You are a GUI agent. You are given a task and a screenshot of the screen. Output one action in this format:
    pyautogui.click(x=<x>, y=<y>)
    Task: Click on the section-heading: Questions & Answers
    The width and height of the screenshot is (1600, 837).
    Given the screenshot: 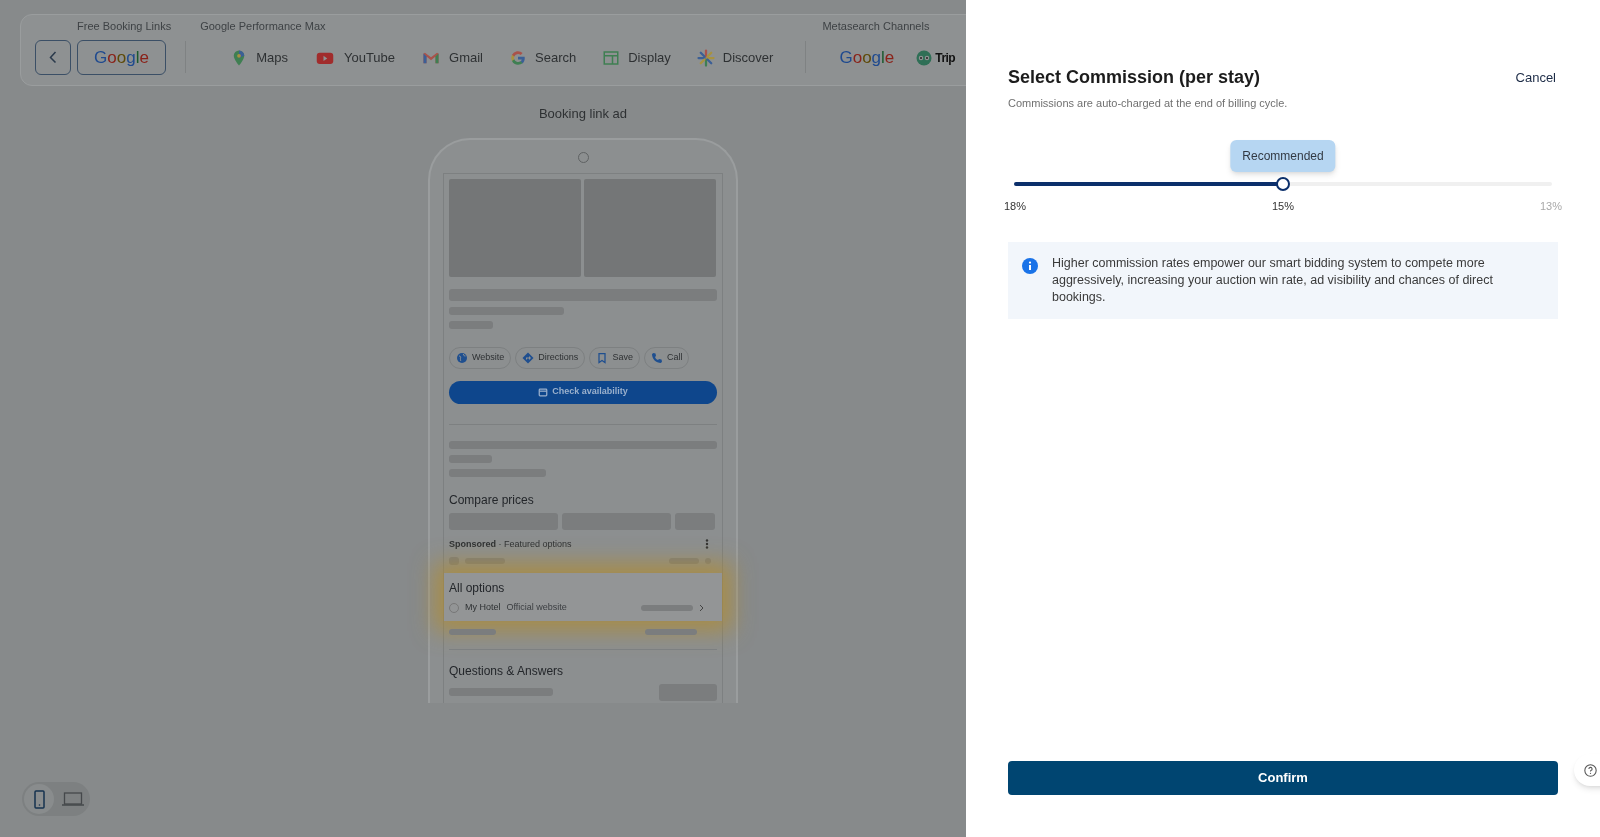 What is the action you would take?
    pyautogui.click(x=507, y=671)
    